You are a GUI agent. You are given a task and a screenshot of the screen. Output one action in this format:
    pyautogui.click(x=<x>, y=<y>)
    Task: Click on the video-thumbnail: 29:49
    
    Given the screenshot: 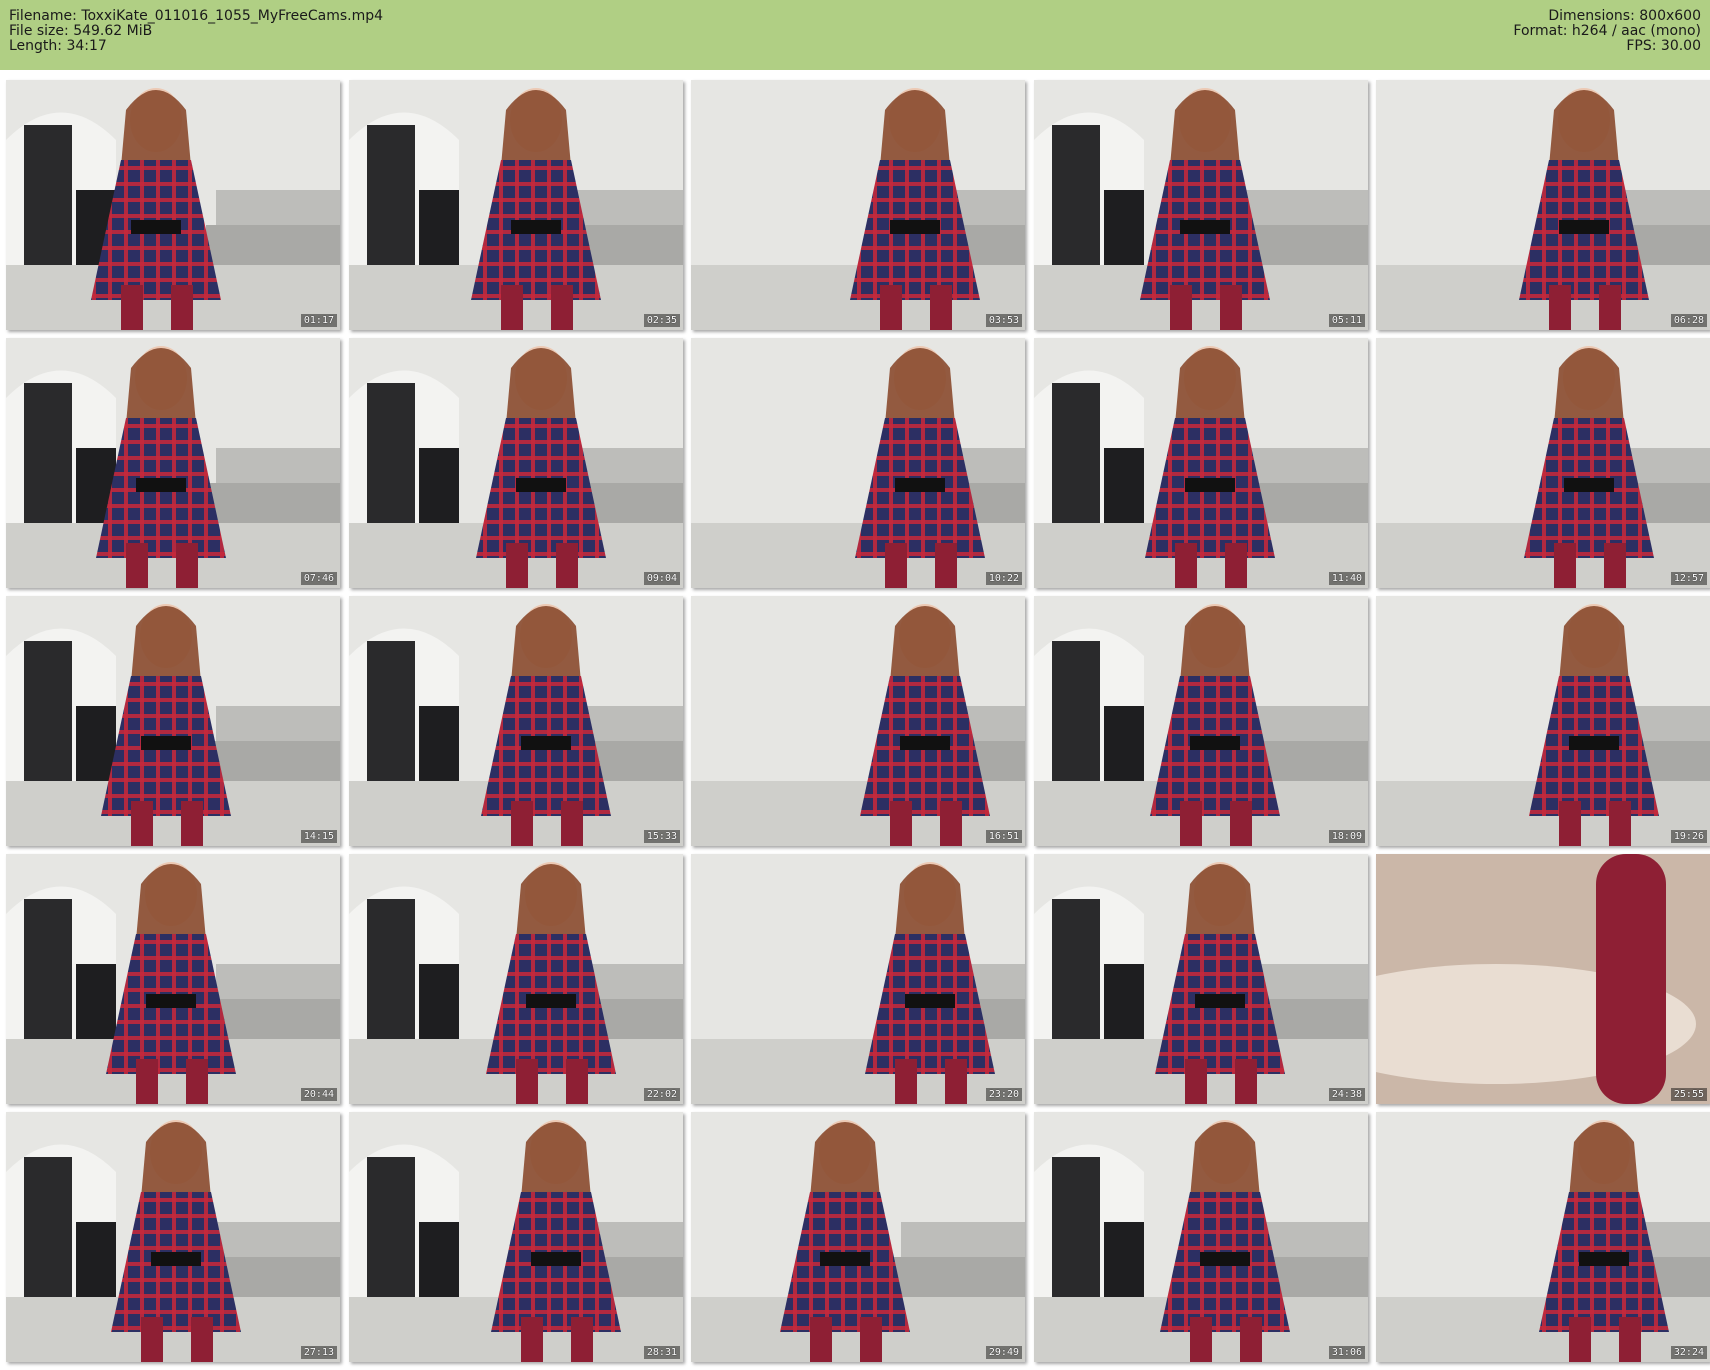 What is the action you would take?
    pyautogui.click(x=858, y=1237)
    